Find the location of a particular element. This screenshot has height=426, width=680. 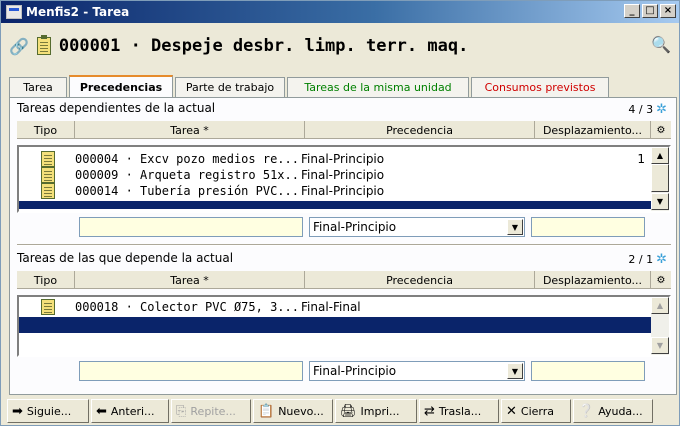

close-icon: ✕ is located at coordinates (511, 411).